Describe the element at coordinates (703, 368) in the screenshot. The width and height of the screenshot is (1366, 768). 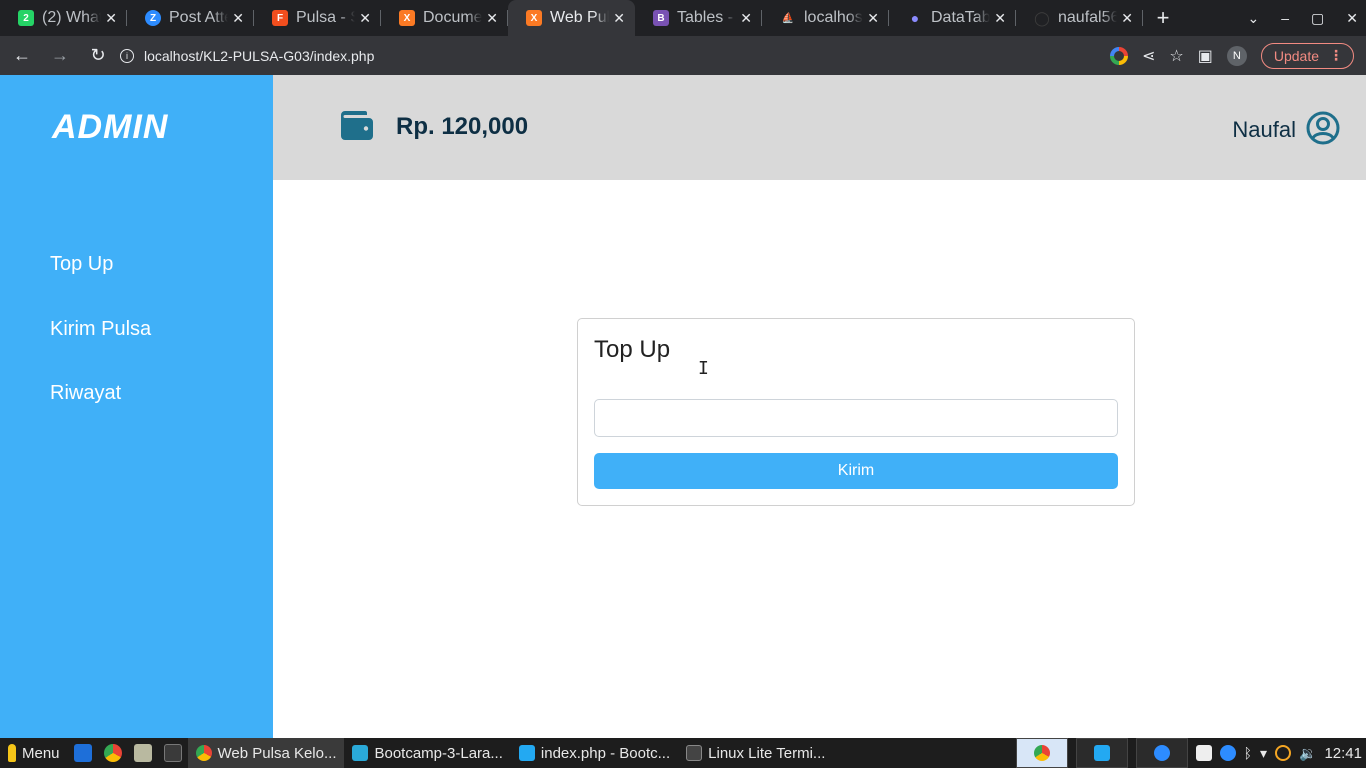
I see `text-cursor-icon: I` at that location.